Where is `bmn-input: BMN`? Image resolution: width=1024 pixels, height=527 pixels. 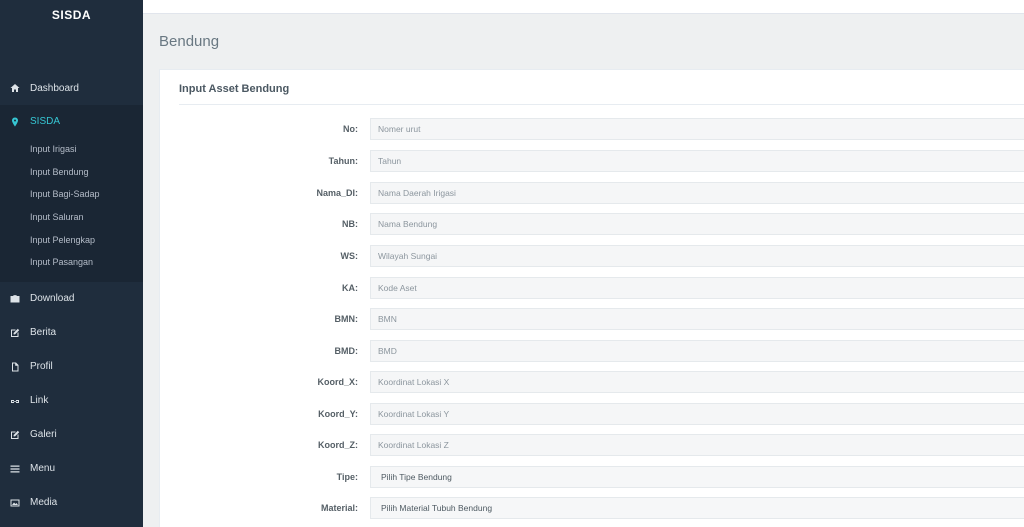 bmn-input: BMN is located at coordinates (697, 319).